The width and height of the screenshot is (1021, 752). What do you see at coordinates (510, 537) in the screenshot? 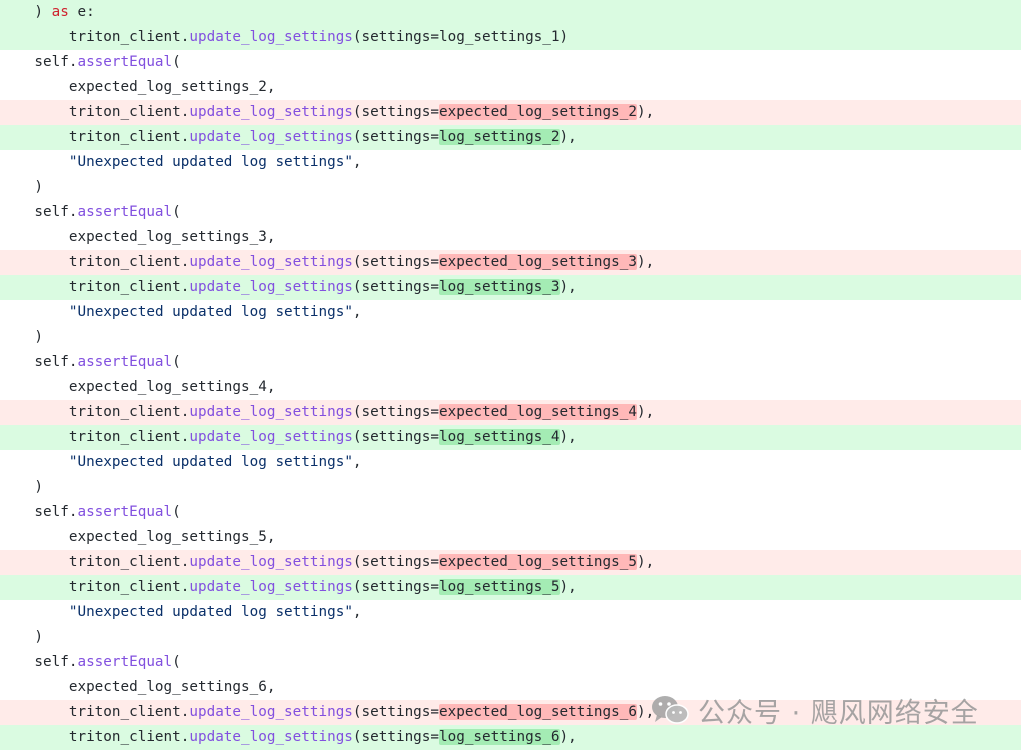
I see `diff-line-context: expected_log_settings_5,` at bounding box center [510, 537].